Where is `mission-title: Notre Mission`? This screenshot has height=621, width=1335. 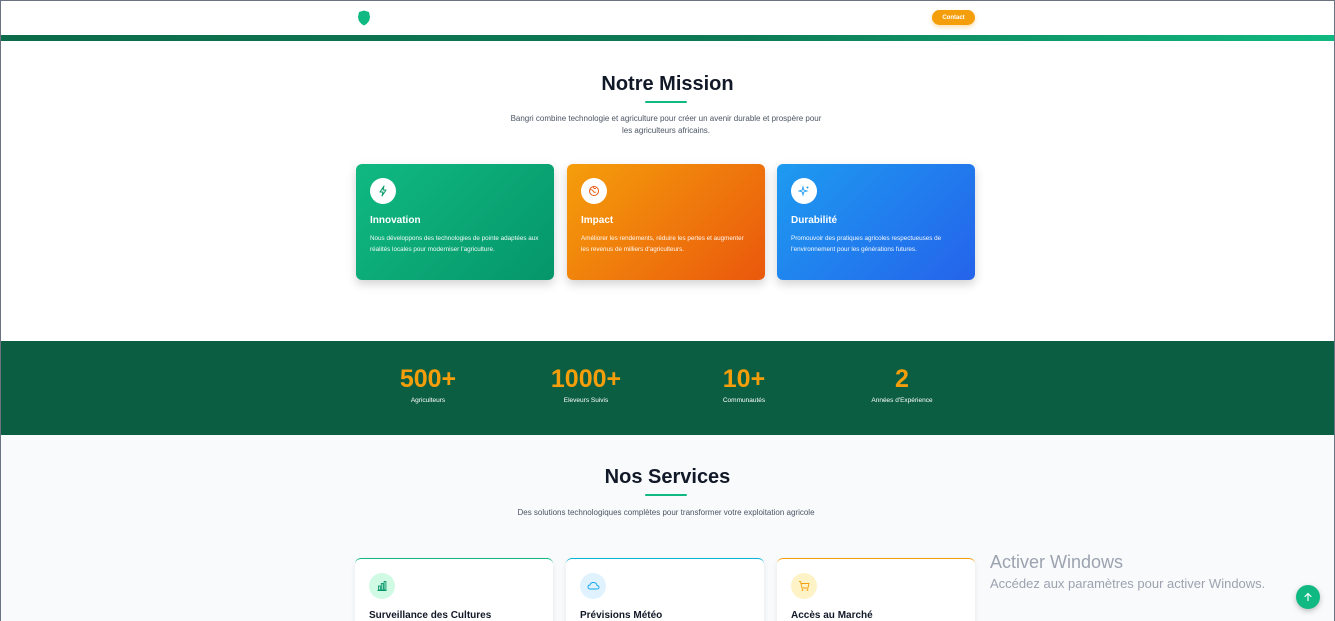 mission-title: Notre Mission is located at coordinates (667, 84).